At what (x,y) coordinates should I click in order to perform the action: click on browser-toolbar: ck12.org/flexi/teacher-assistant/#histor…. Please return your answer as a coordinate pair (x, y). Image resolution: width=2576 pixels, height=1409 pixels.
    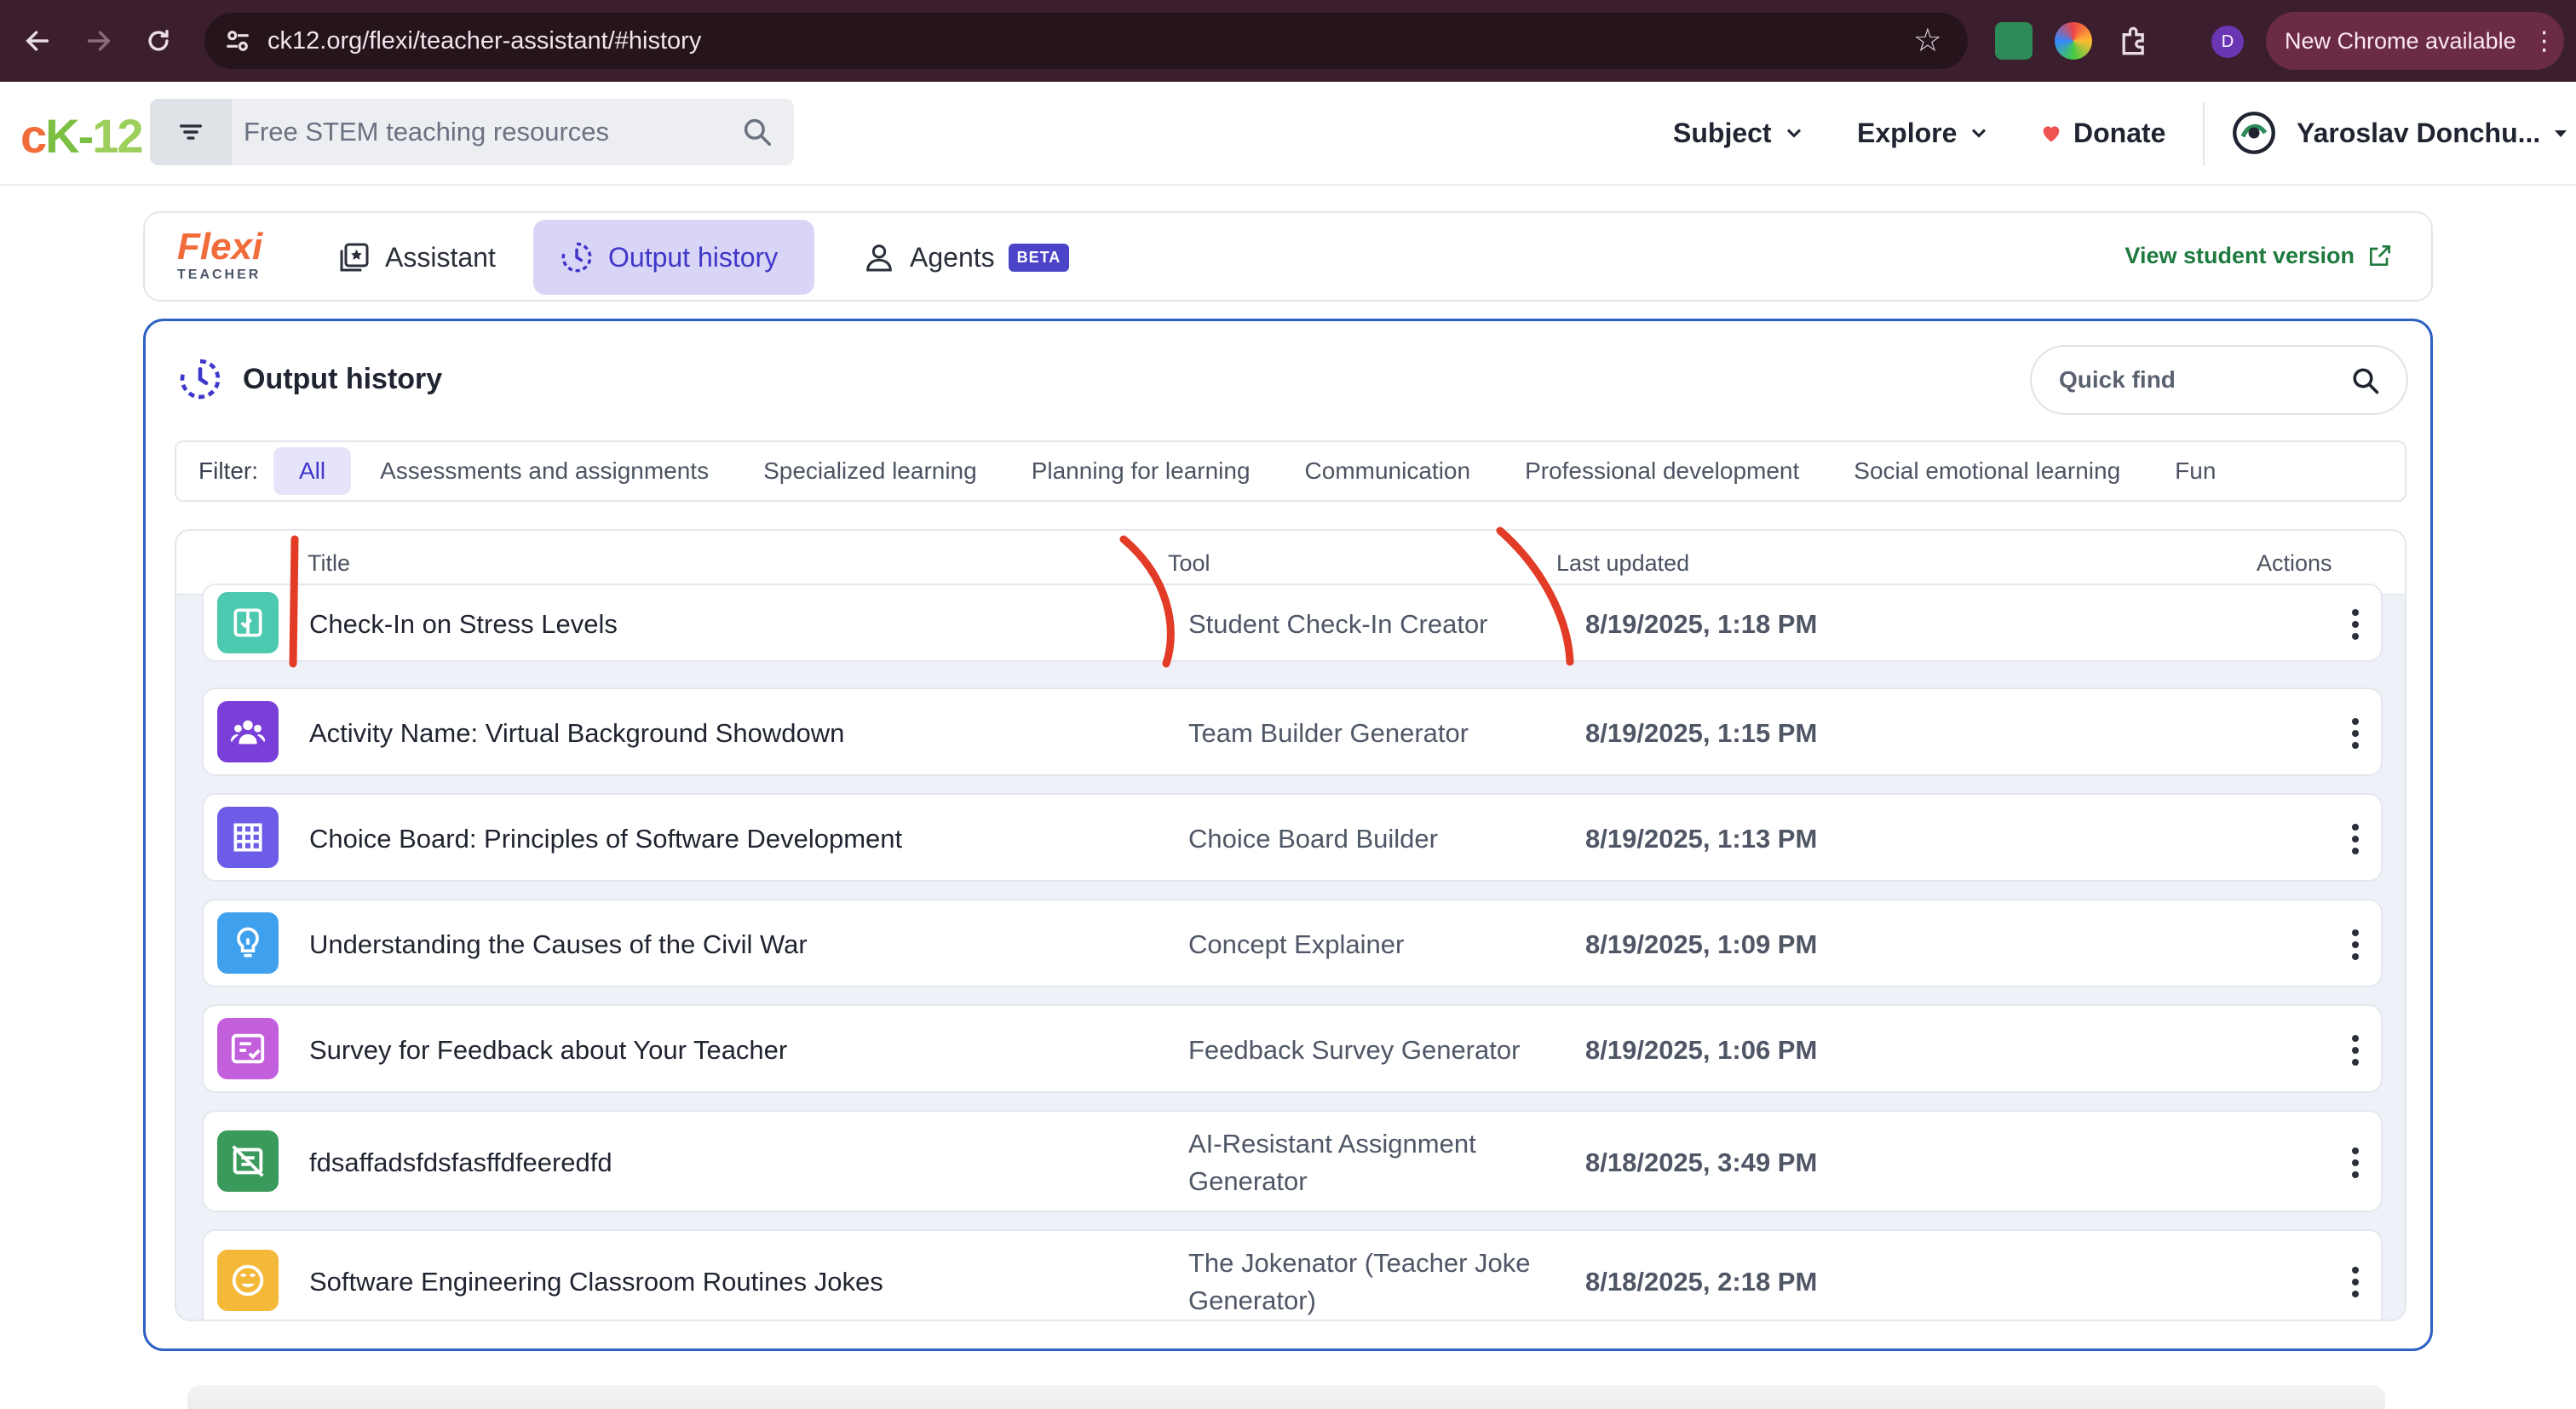
    Looking at the image, I should click on (1288, 41).